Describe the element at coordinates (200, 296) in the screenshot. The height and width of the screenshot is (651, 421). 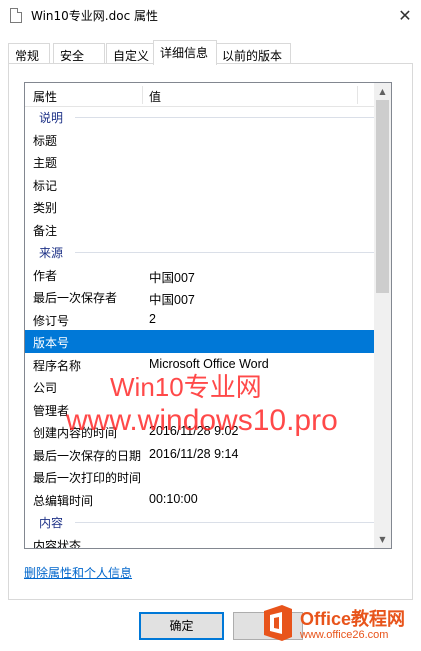
I see `property-row: 最后一次保存者 中国007` at that location.